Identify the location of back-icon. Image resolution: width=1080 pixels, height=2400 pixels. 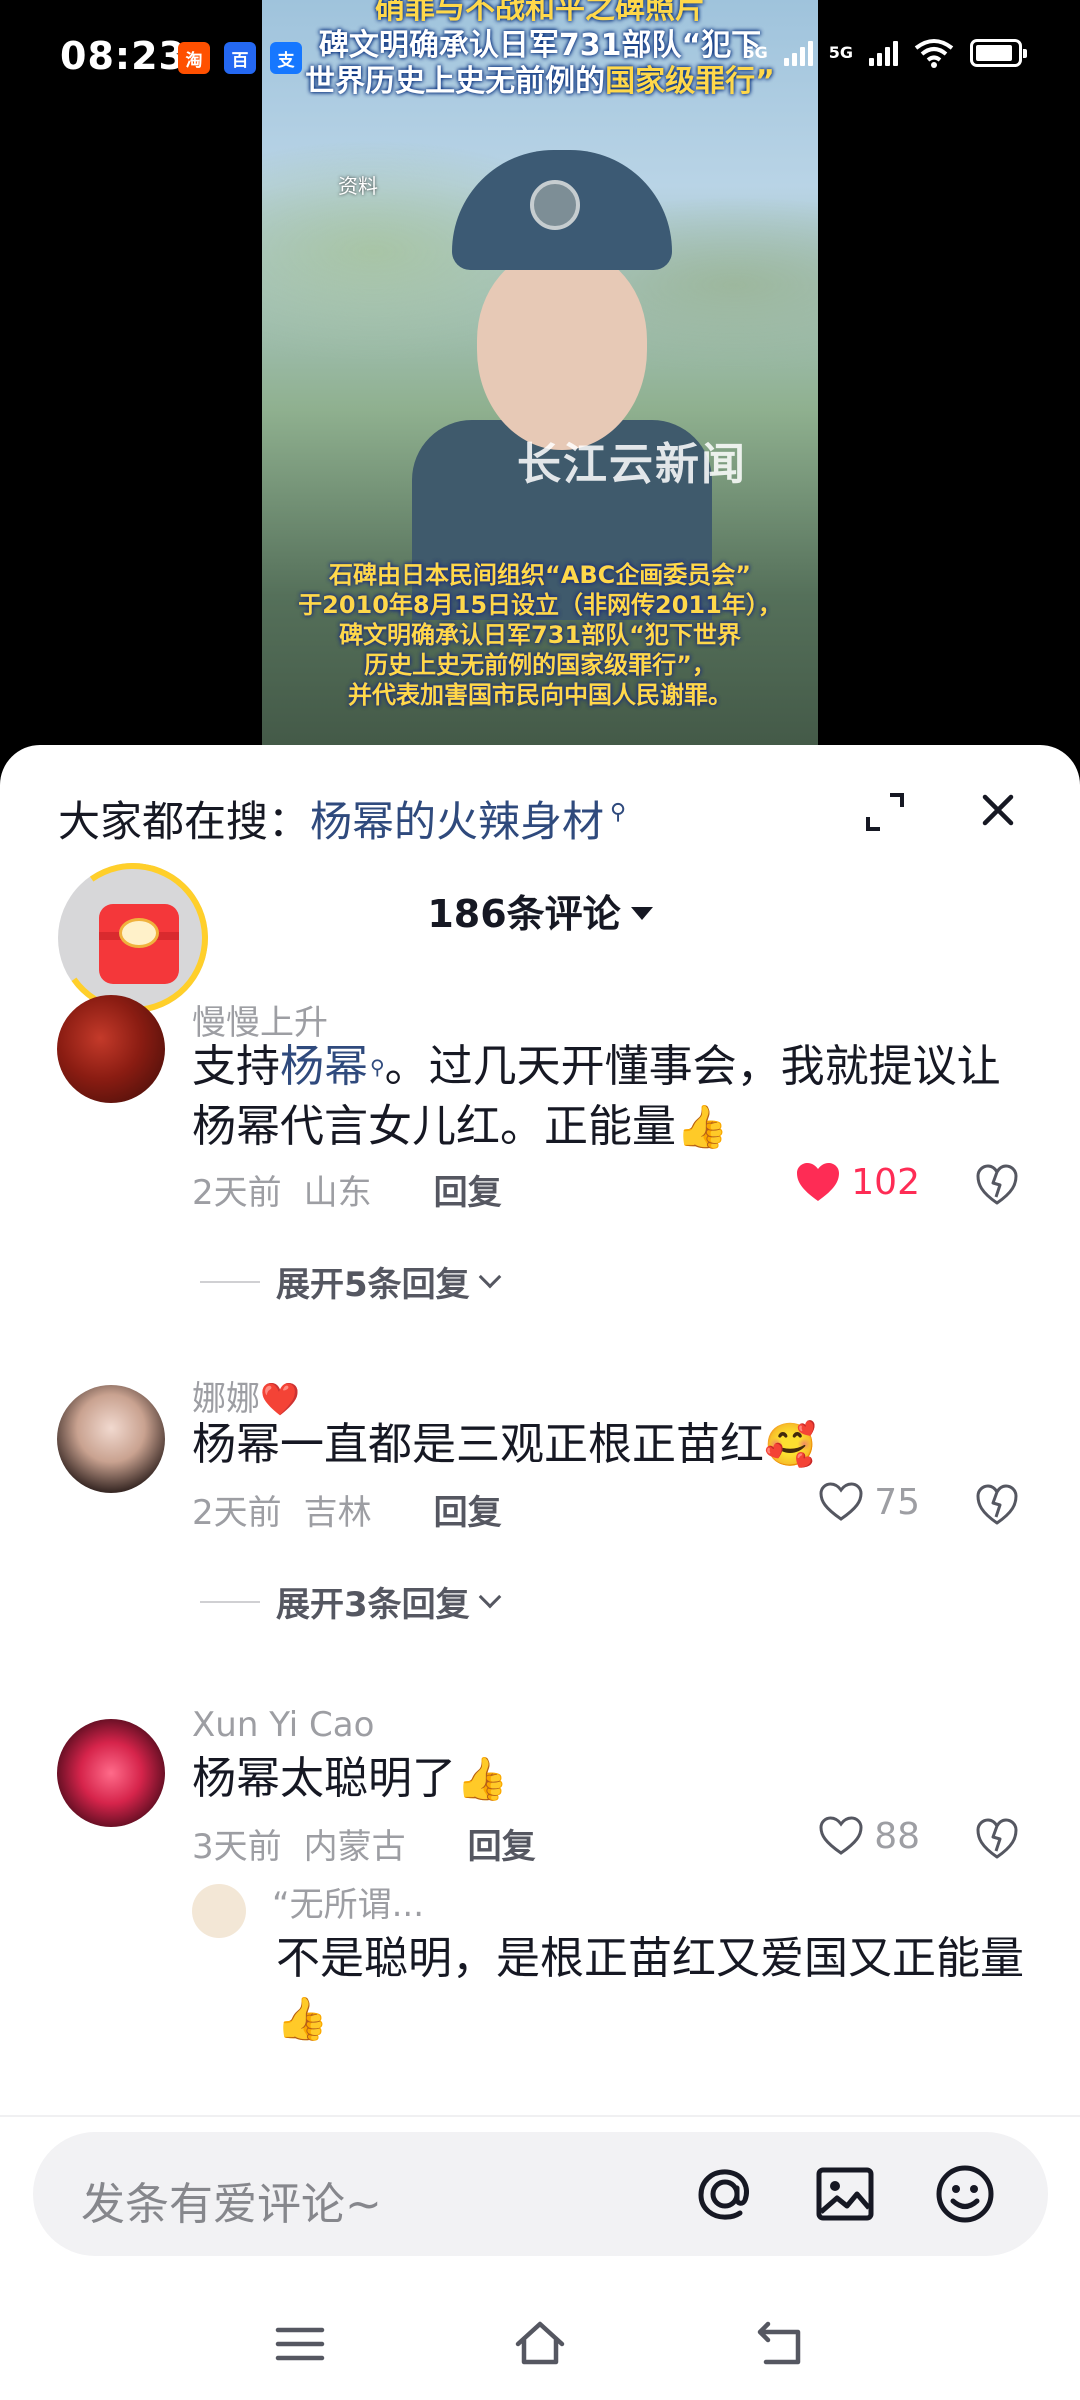
(780, 2344).